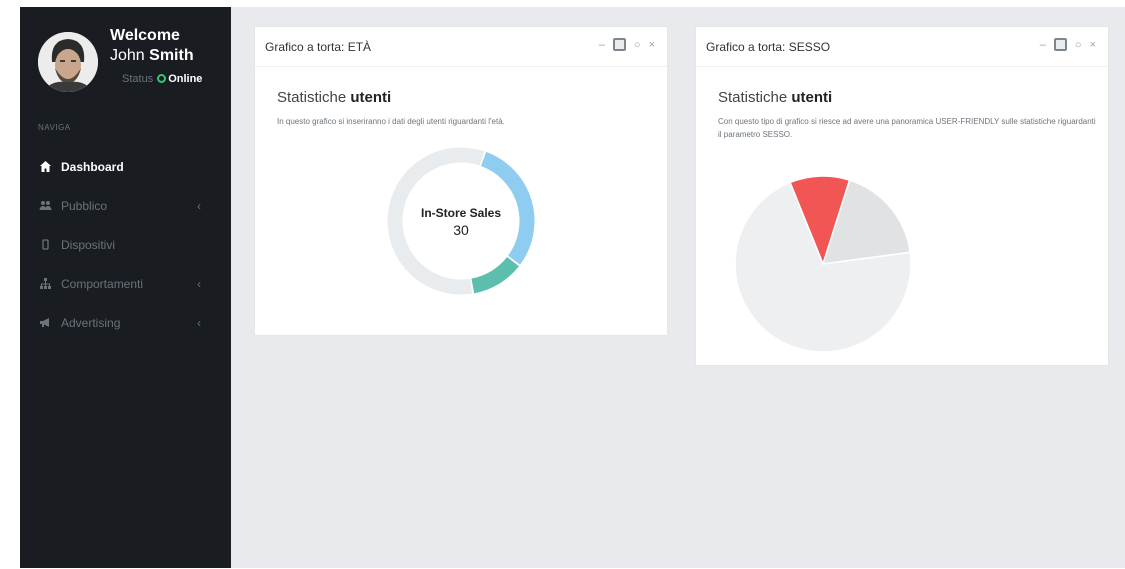 The width and height of the screenshot is (1125, 569). I want to click on donut-center-value: 30, so click(461, 230).